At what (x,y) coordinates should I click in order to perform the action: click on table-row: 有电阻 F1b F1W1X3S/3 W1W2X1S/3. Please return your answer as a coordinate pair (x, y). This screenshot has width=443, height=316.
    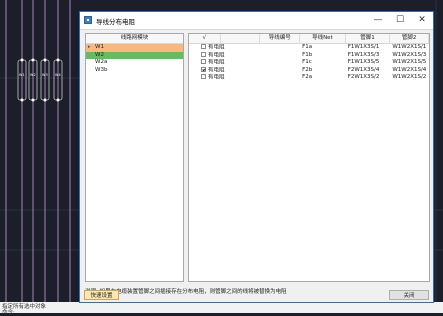
    Looking at the image, I should click on (309, 55).